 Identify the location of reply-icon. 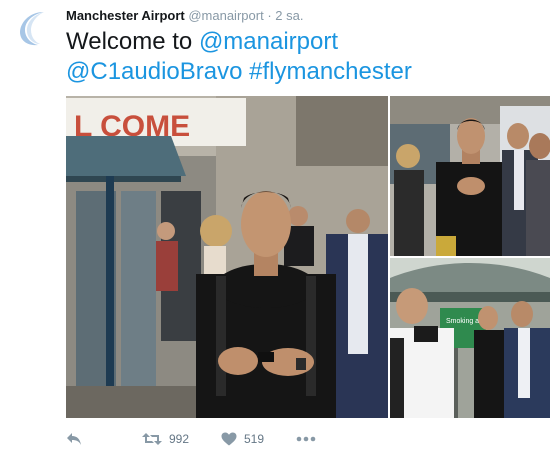
(74, 439).